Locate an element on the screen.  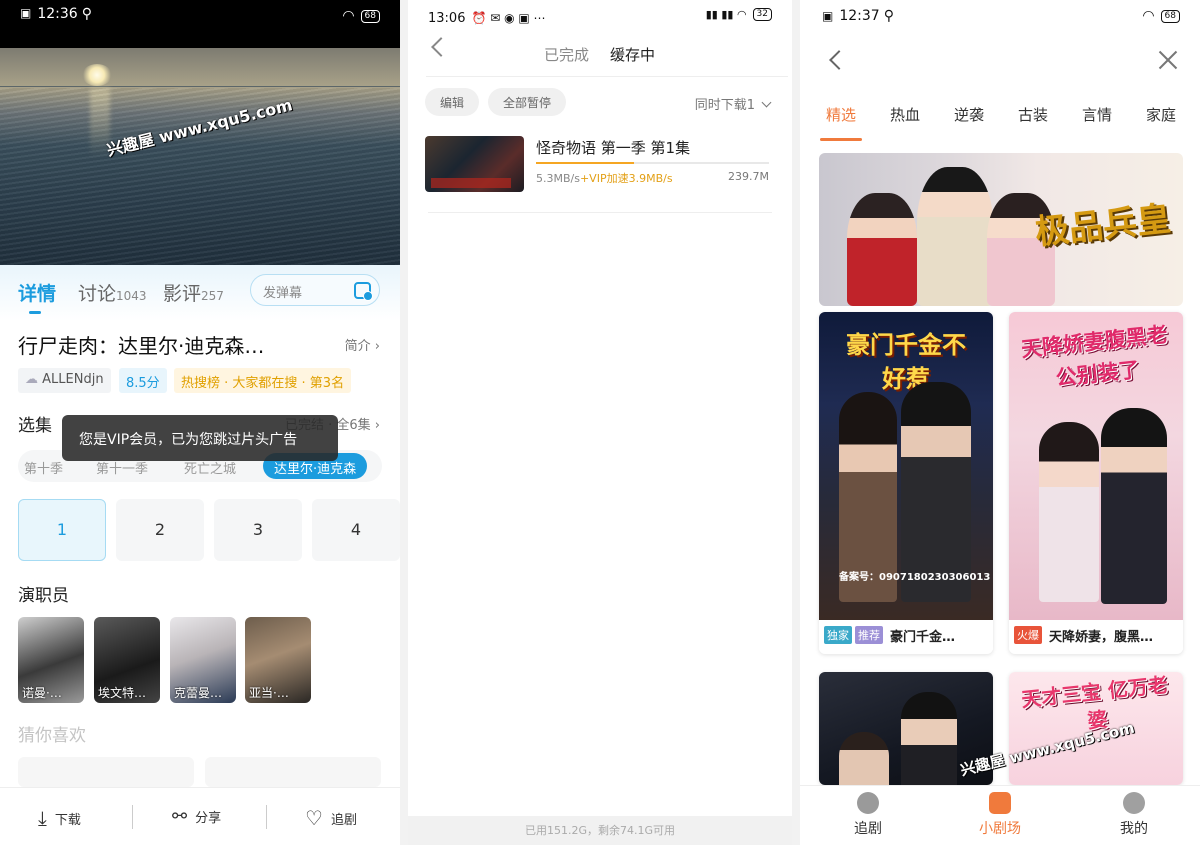
hot-rank-chip: 热搜榜 · 大家都在搜 · 第3名 is located at coordinates (263, 380).